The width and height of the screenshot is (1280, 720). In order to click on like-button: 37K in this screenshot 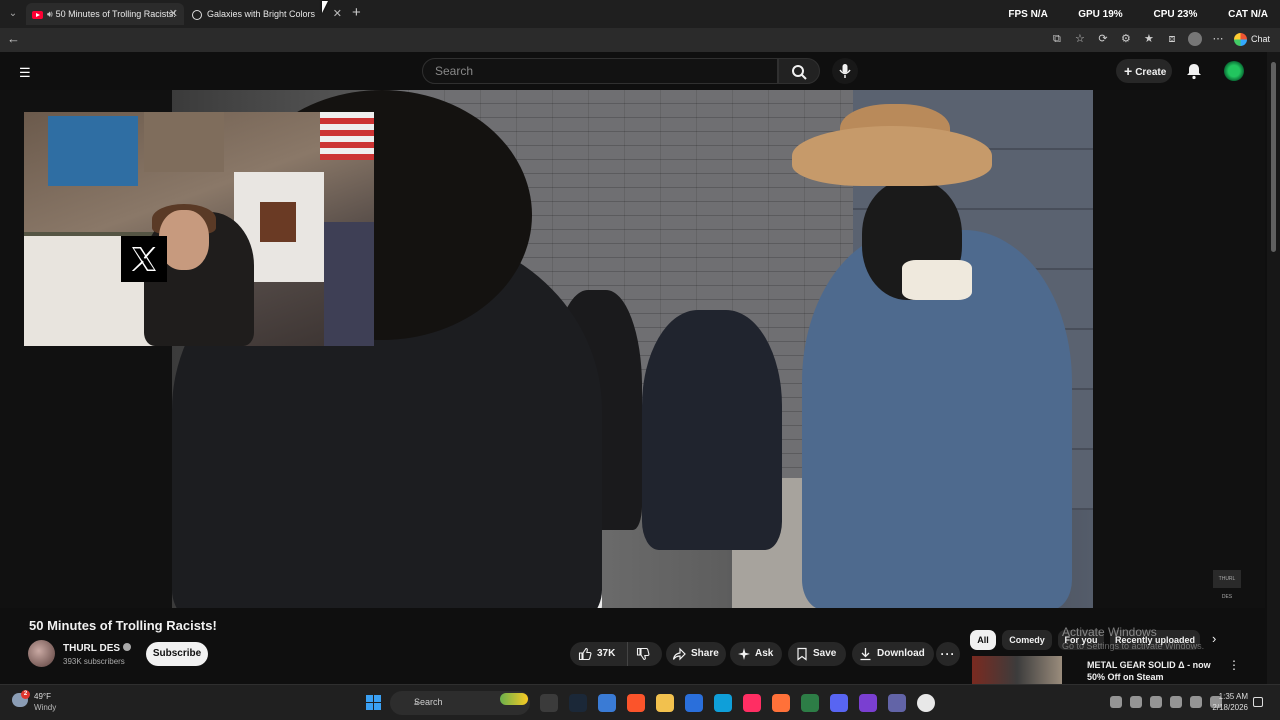, I will do `click(599, 654)`.